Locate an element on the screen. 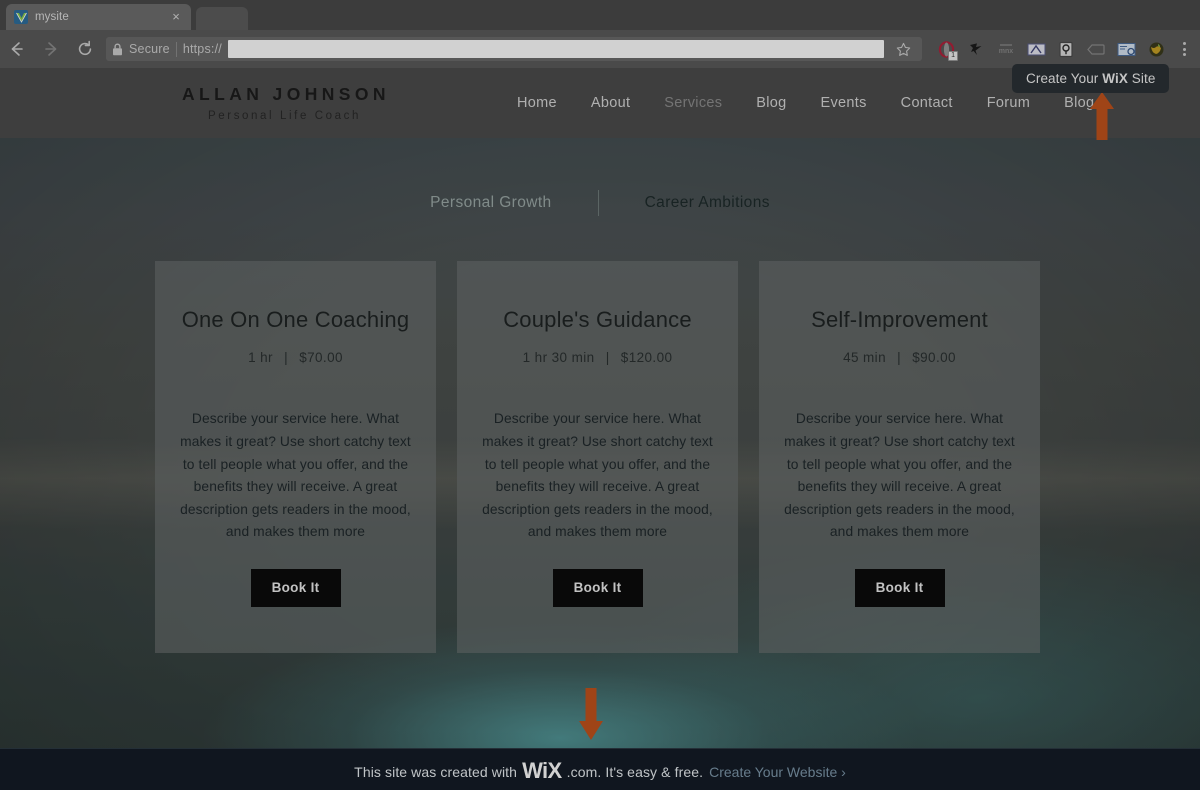 Image resolution: width=1200 pixels, height=790 pixels. extension-toolbar: 1 mnx is located at coordinates (1066, 49).